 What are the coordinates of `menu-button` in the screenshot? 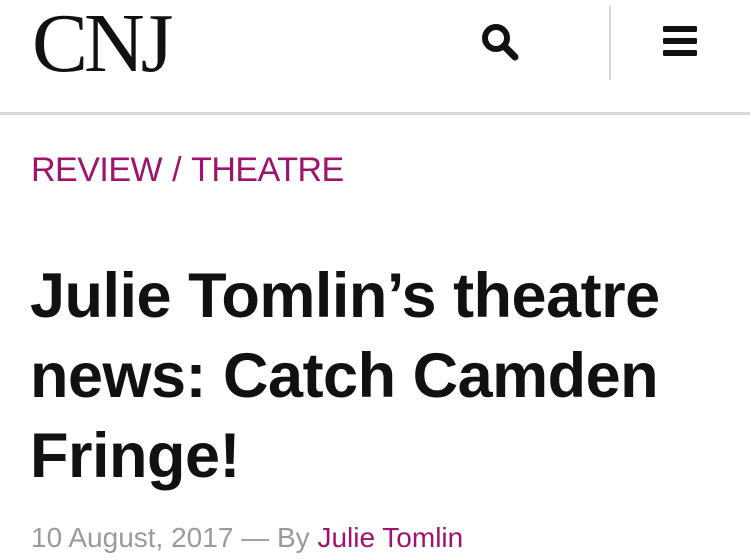 It's located at (680, 42).